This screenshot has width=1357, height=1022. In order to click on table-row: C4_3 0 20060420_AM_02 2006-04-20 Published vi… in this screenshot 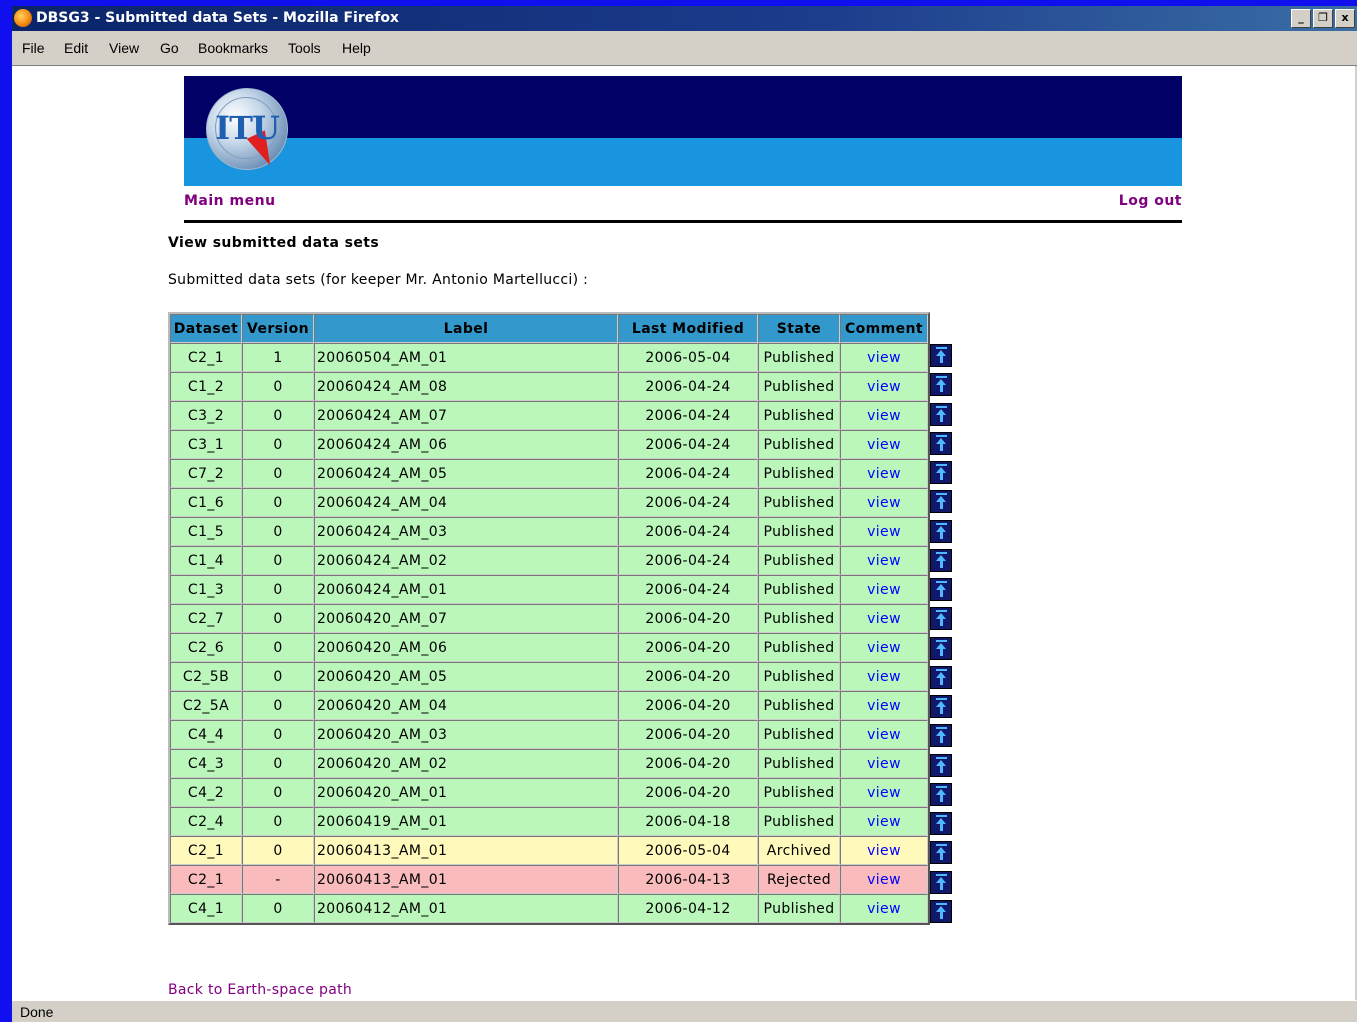, I will do `click(549, 763)`.